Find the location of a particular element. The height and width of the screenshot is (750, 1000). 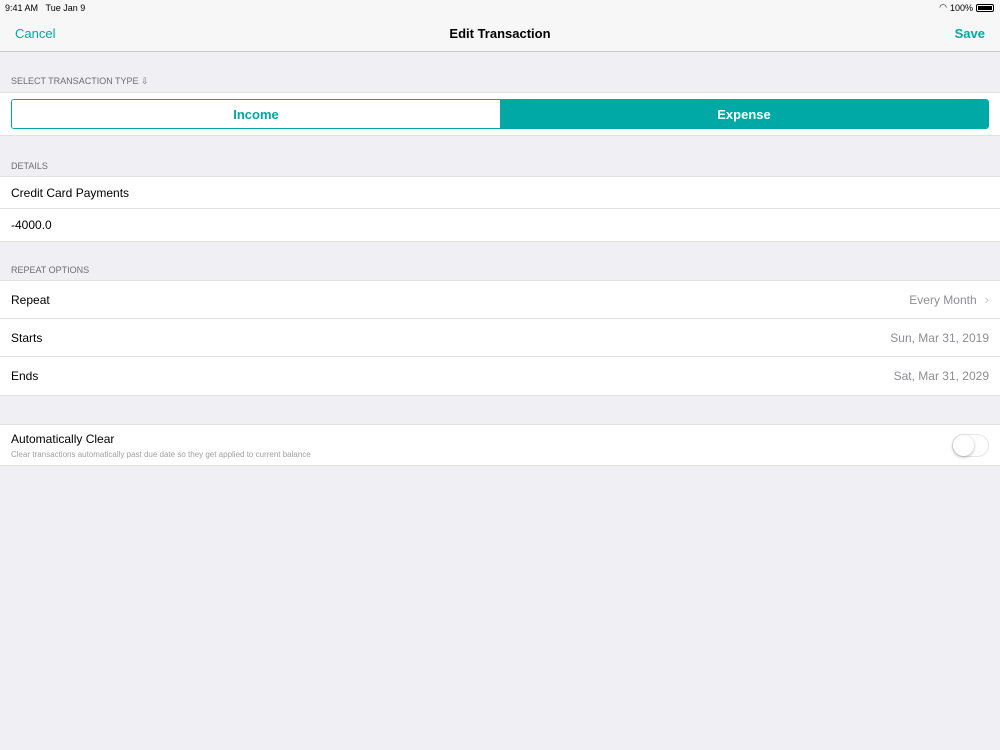

page-title: Edit Transaction is located at coordinates (500, 33).